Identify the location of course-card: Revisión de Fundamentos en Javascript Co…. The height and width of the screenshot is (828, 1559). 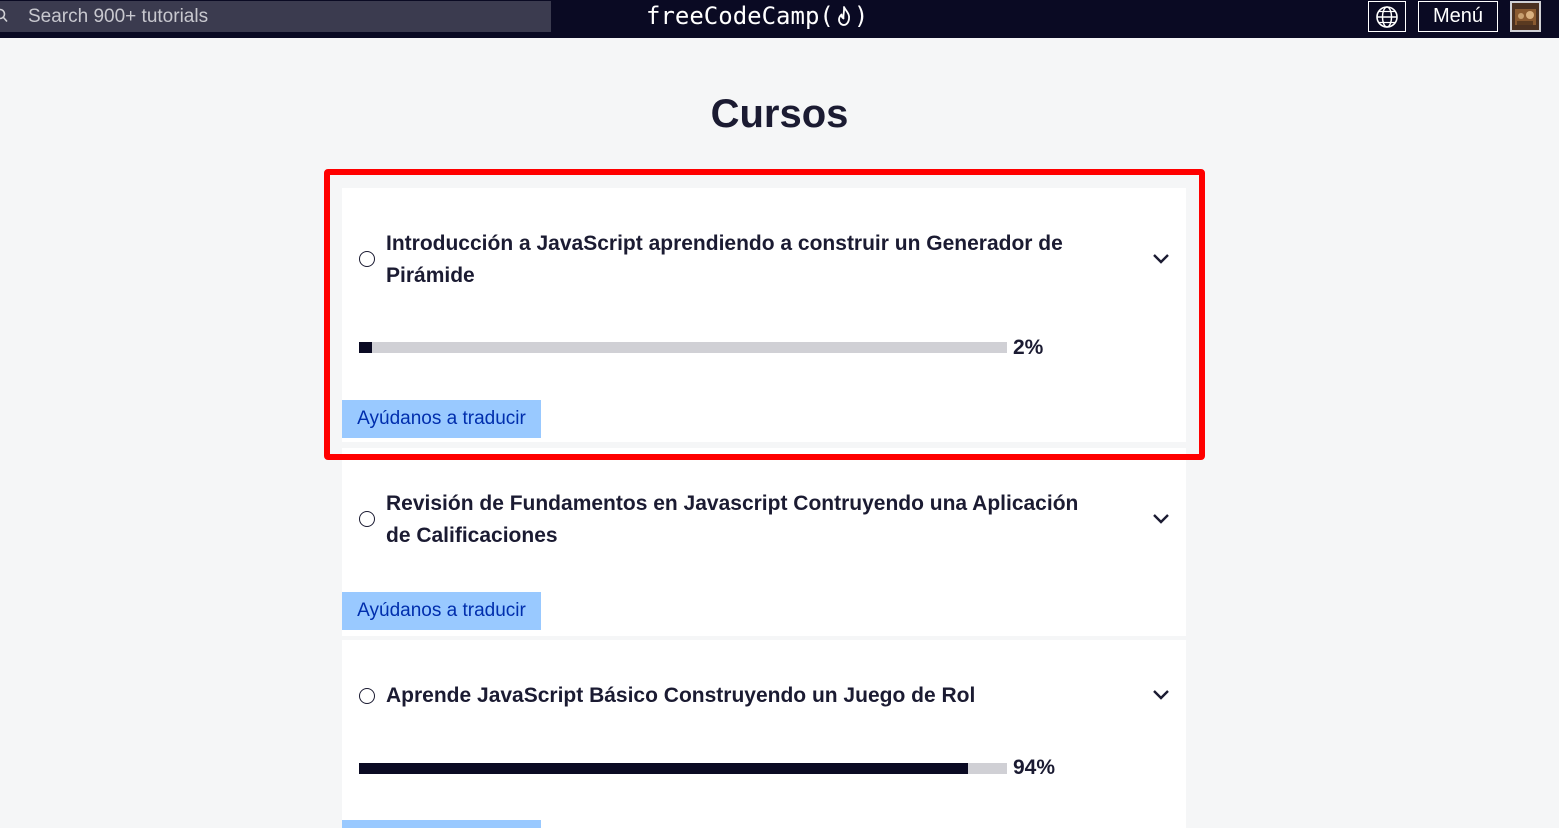
(764, 542).